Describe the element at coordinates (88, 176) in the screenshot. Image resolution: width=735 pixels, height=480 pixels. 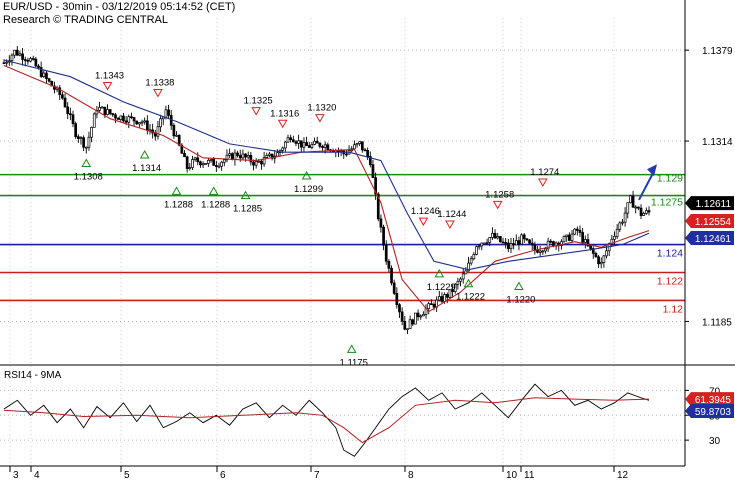
I see `low-label: 1.1308` at that location.